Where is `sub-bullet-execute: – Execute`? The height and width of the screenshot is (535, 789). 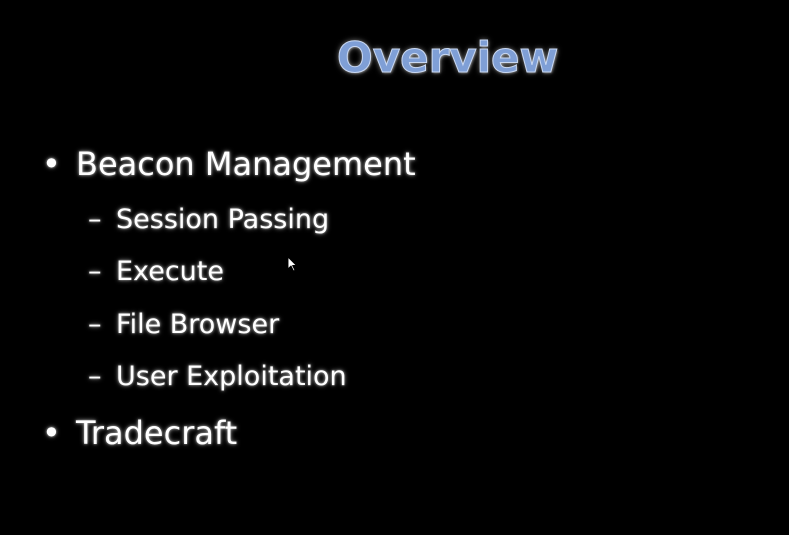
sub-bullet-execute: – Execute is located at coordinates (156, 272).